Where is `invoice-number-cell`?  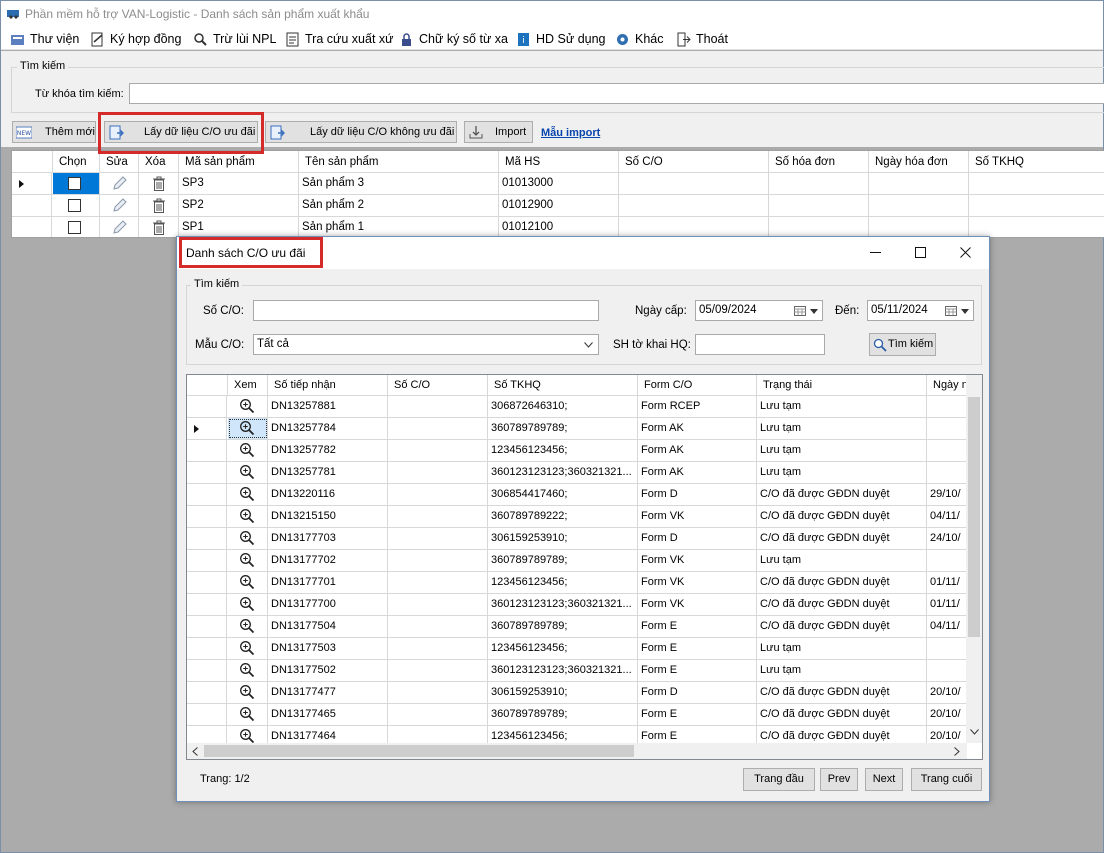 invoice-number-cell is located at coordinates (819, 227).